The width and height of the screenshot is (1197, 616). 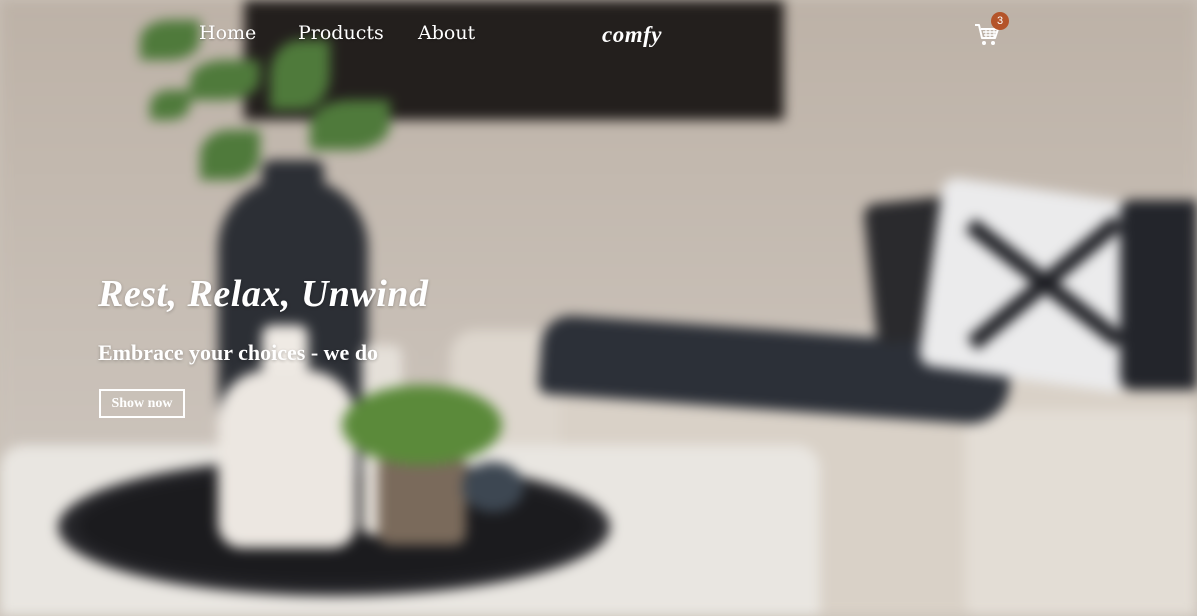 I want to click on cart-count-badge: 3, so click(x=1000, y=21).